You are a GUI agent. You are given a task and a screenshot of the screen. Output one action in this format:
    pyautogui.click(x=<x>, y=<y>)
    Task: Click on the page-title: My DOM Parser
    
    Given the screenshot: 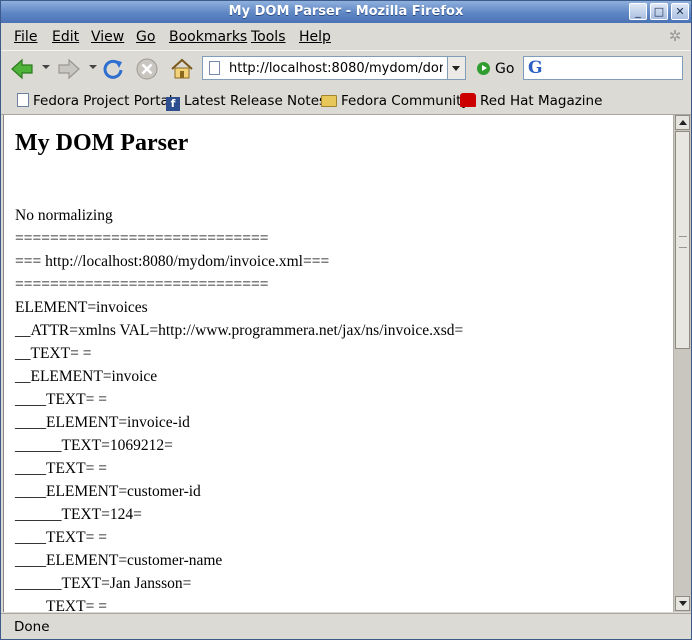 What is the action you would take?
    pyautogui.click(x=102, y=143)
    